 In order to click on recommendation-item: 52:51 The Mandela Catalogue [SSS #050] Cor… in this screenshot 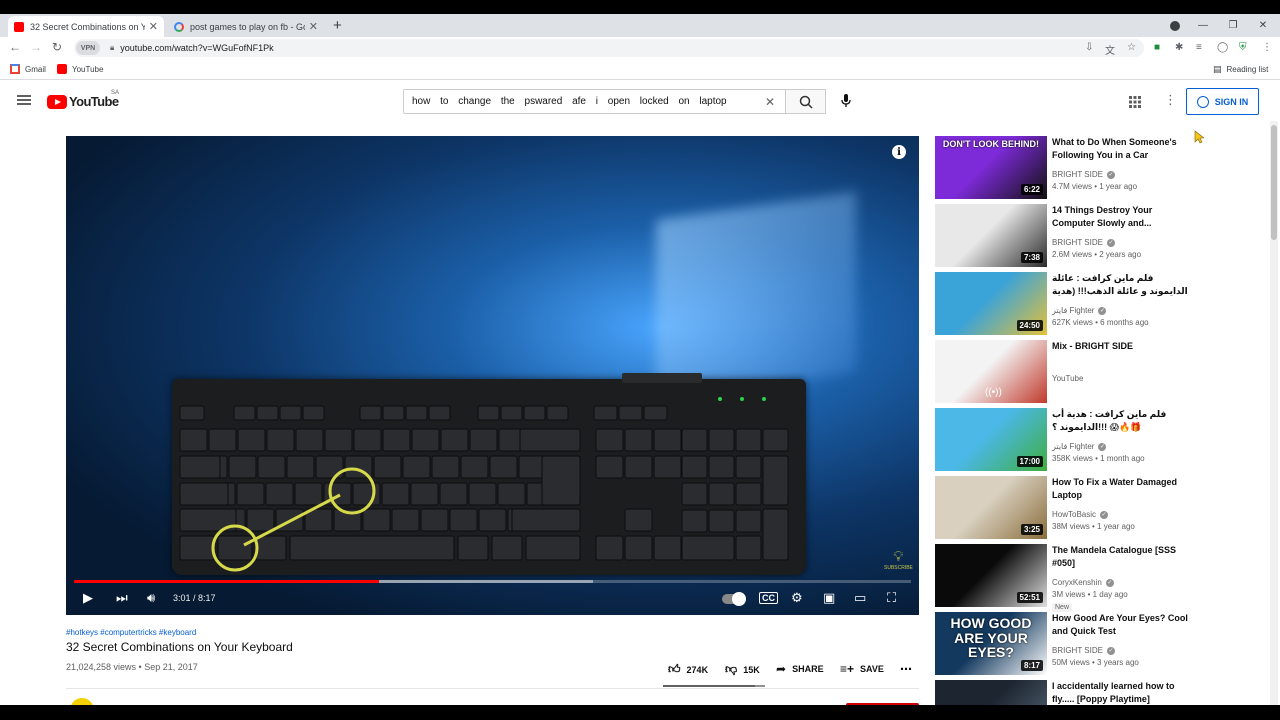, I will do `click(1065, 578)`.